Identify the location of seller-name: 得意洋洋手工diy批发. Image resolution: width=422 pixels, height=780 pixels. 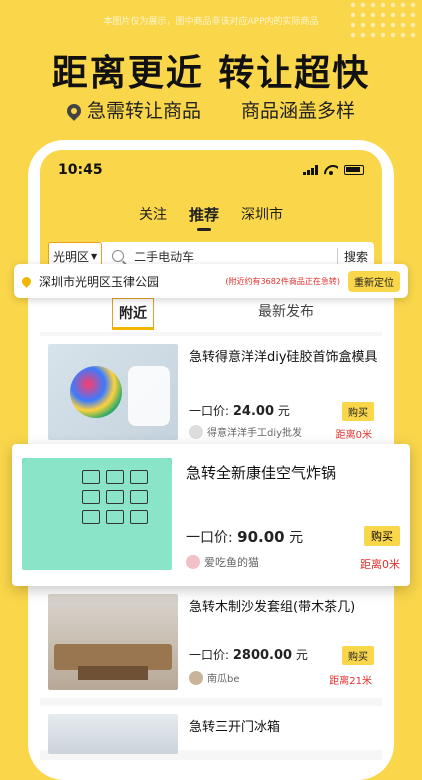
(255, 433).